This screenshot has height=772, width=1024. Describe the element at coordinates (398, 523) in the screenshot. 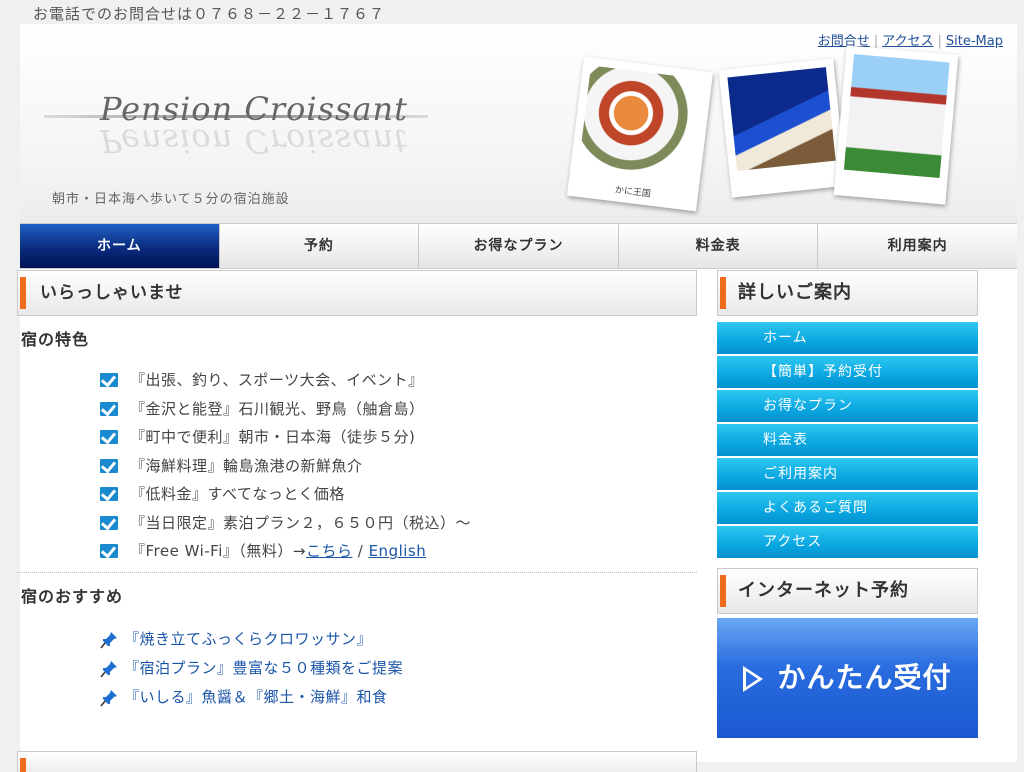

I see `list-item: 『当日限定』素泊プラン２，６５０円（税込）～` at that location.